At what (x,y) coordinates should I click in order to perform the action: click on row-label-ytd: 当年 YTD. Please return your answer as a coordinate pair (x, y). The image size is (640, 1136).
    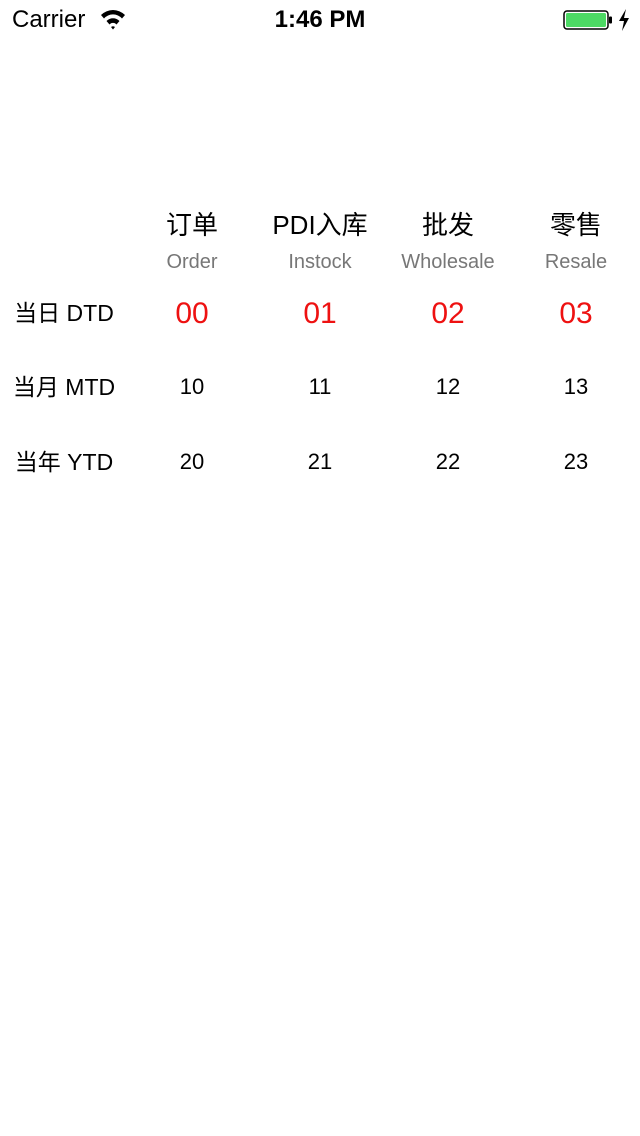
    Looking at the image, I should click on (64, 462).